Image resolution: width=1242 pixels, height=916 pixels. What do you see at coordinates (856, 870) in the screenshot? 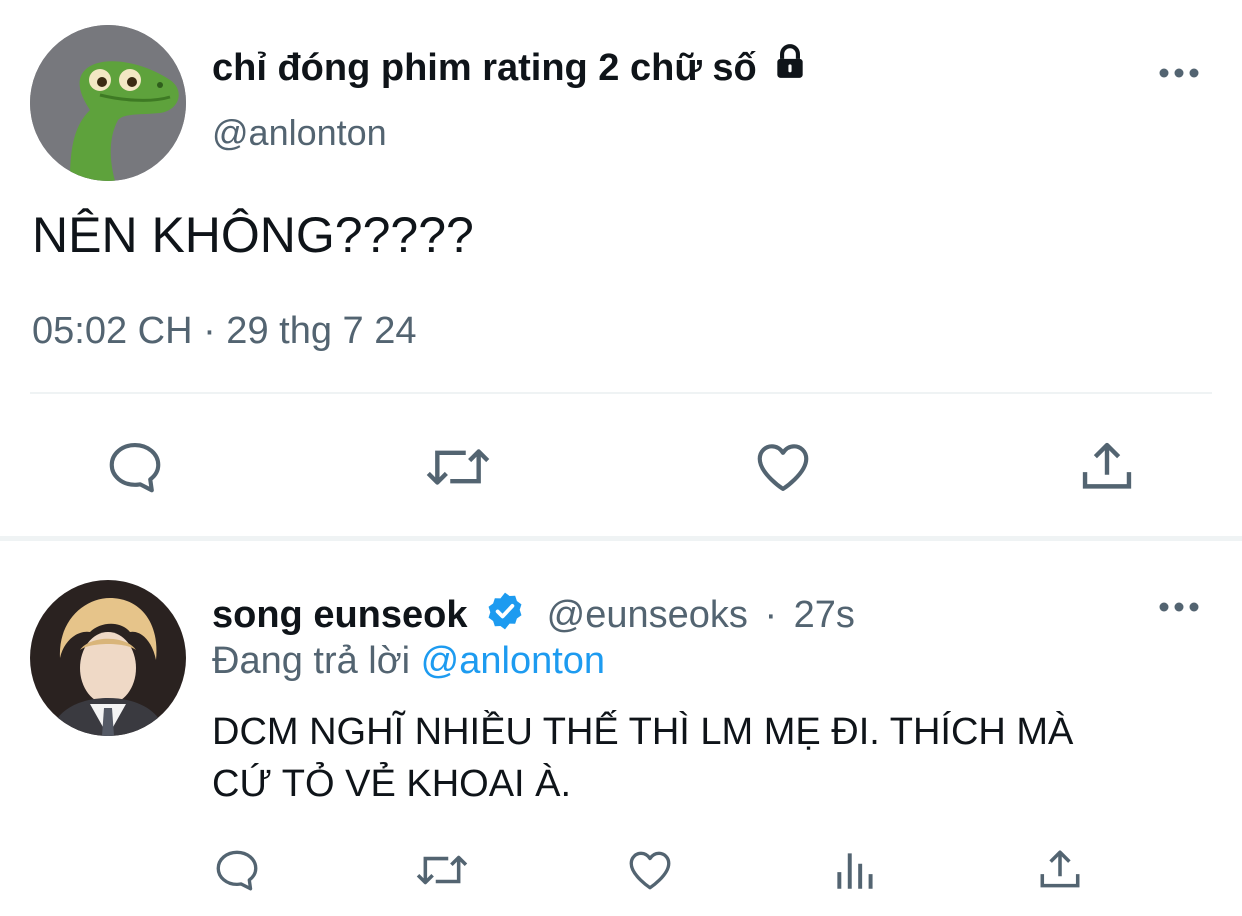
I see `analytics-icon` at bounding box center [856, 870].